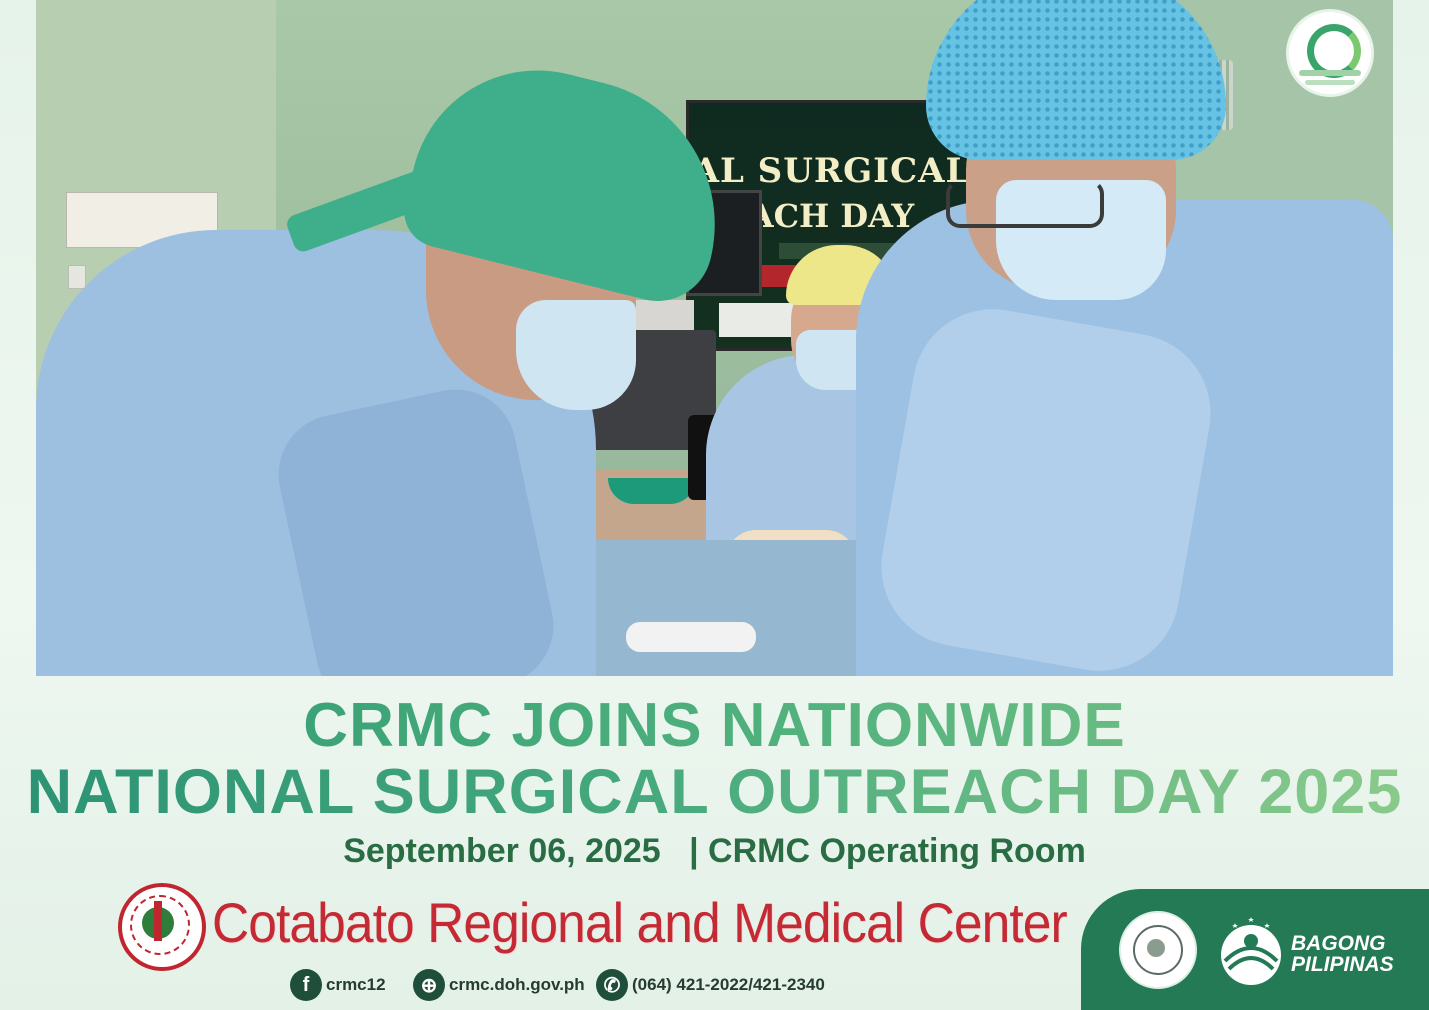 The image size is (1429, 1010). Describe the element at coordinates (1330, 53) in the screenshot. I see `bagong-pilipinas-badge-icon` at that location.